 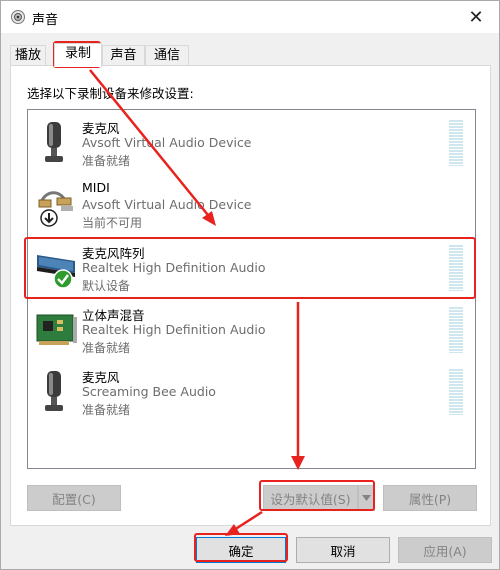 What do you see at coordinates (56, 329) in the screenshot?
I see `sound-card-icon` at bounding box center [56, 329].